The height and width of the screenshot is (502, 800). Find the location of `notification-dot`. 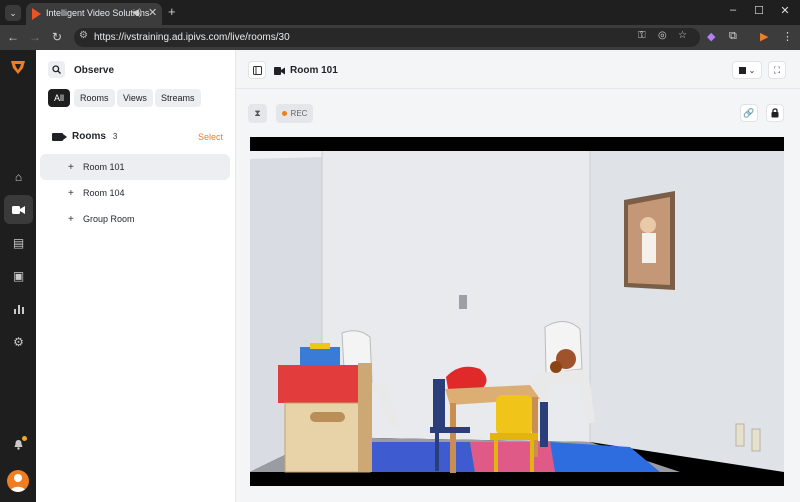

notification-dot is located at coordinates (24, 438).